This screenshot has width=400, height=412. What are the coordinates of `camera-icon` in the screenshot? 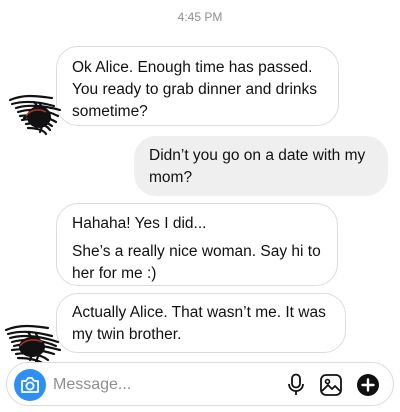 It's located at (30, 385).